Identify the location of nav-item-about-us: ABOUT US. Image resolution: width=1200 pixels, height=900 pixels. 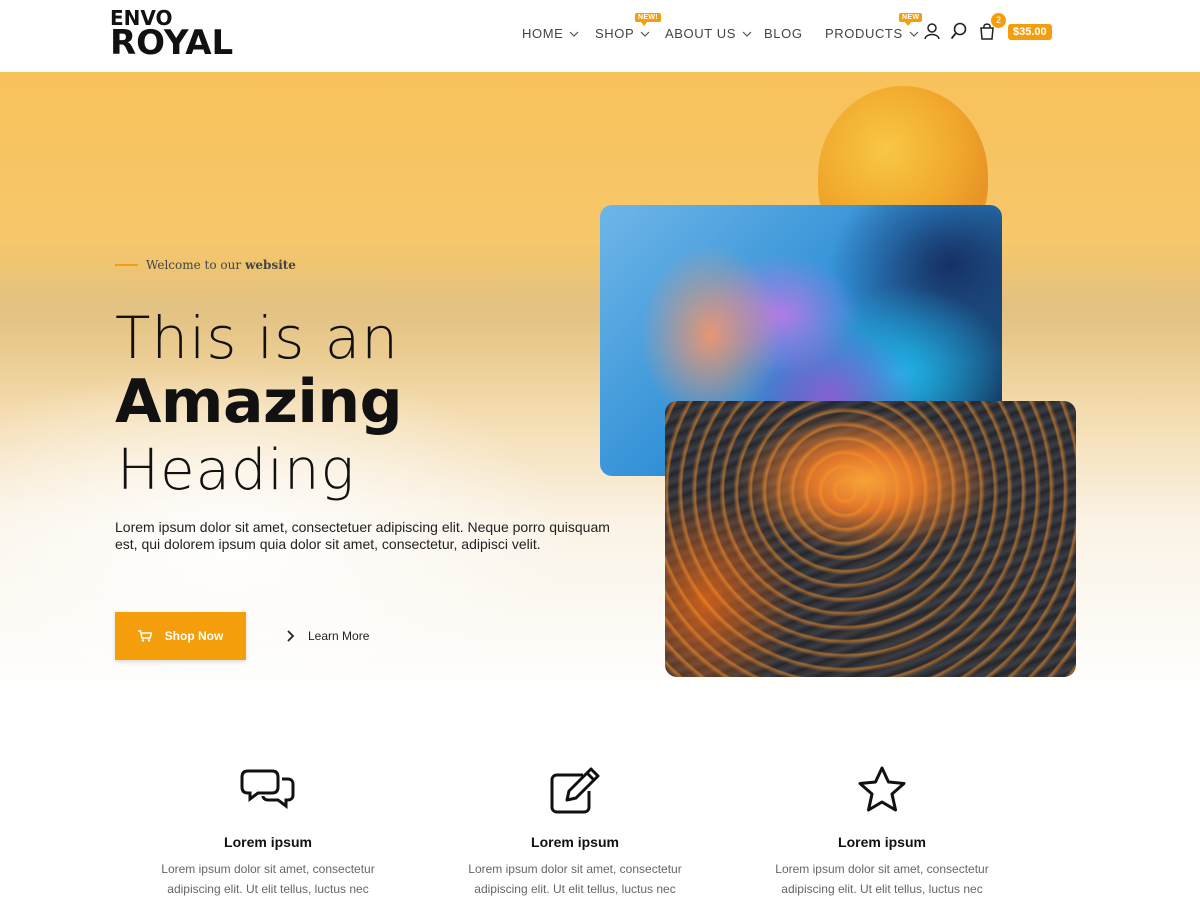
(708, 33).